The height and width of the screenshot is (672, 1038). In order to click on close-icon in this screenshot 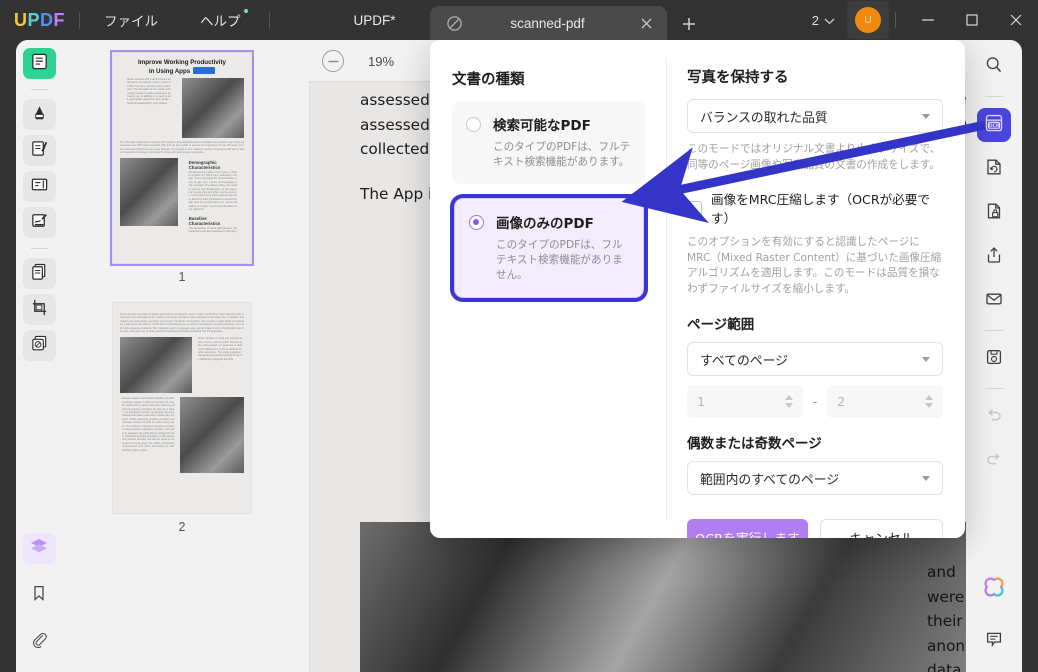, I will do `click(646, 23)`.